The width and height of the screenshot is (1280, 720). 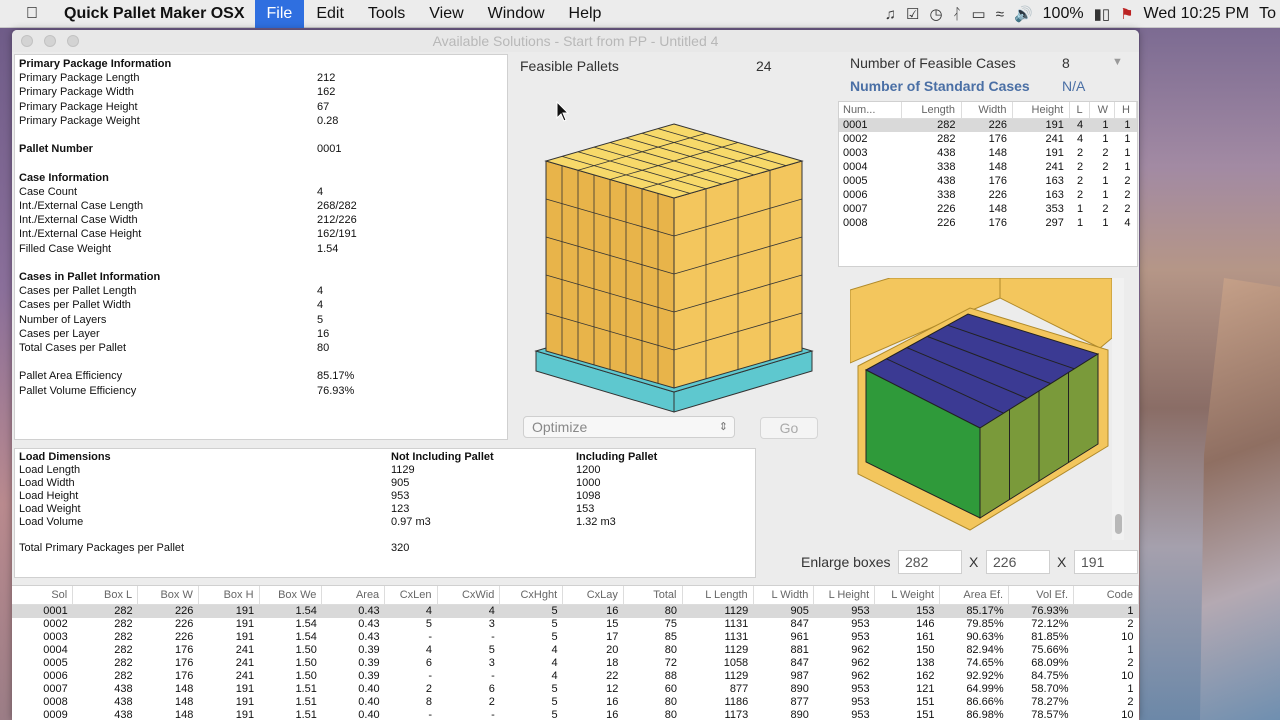 What do you see at coordinates (43, 595) in the screenshot?
I see `solutions-column-header: Sol` at bounding box center [43, 595].